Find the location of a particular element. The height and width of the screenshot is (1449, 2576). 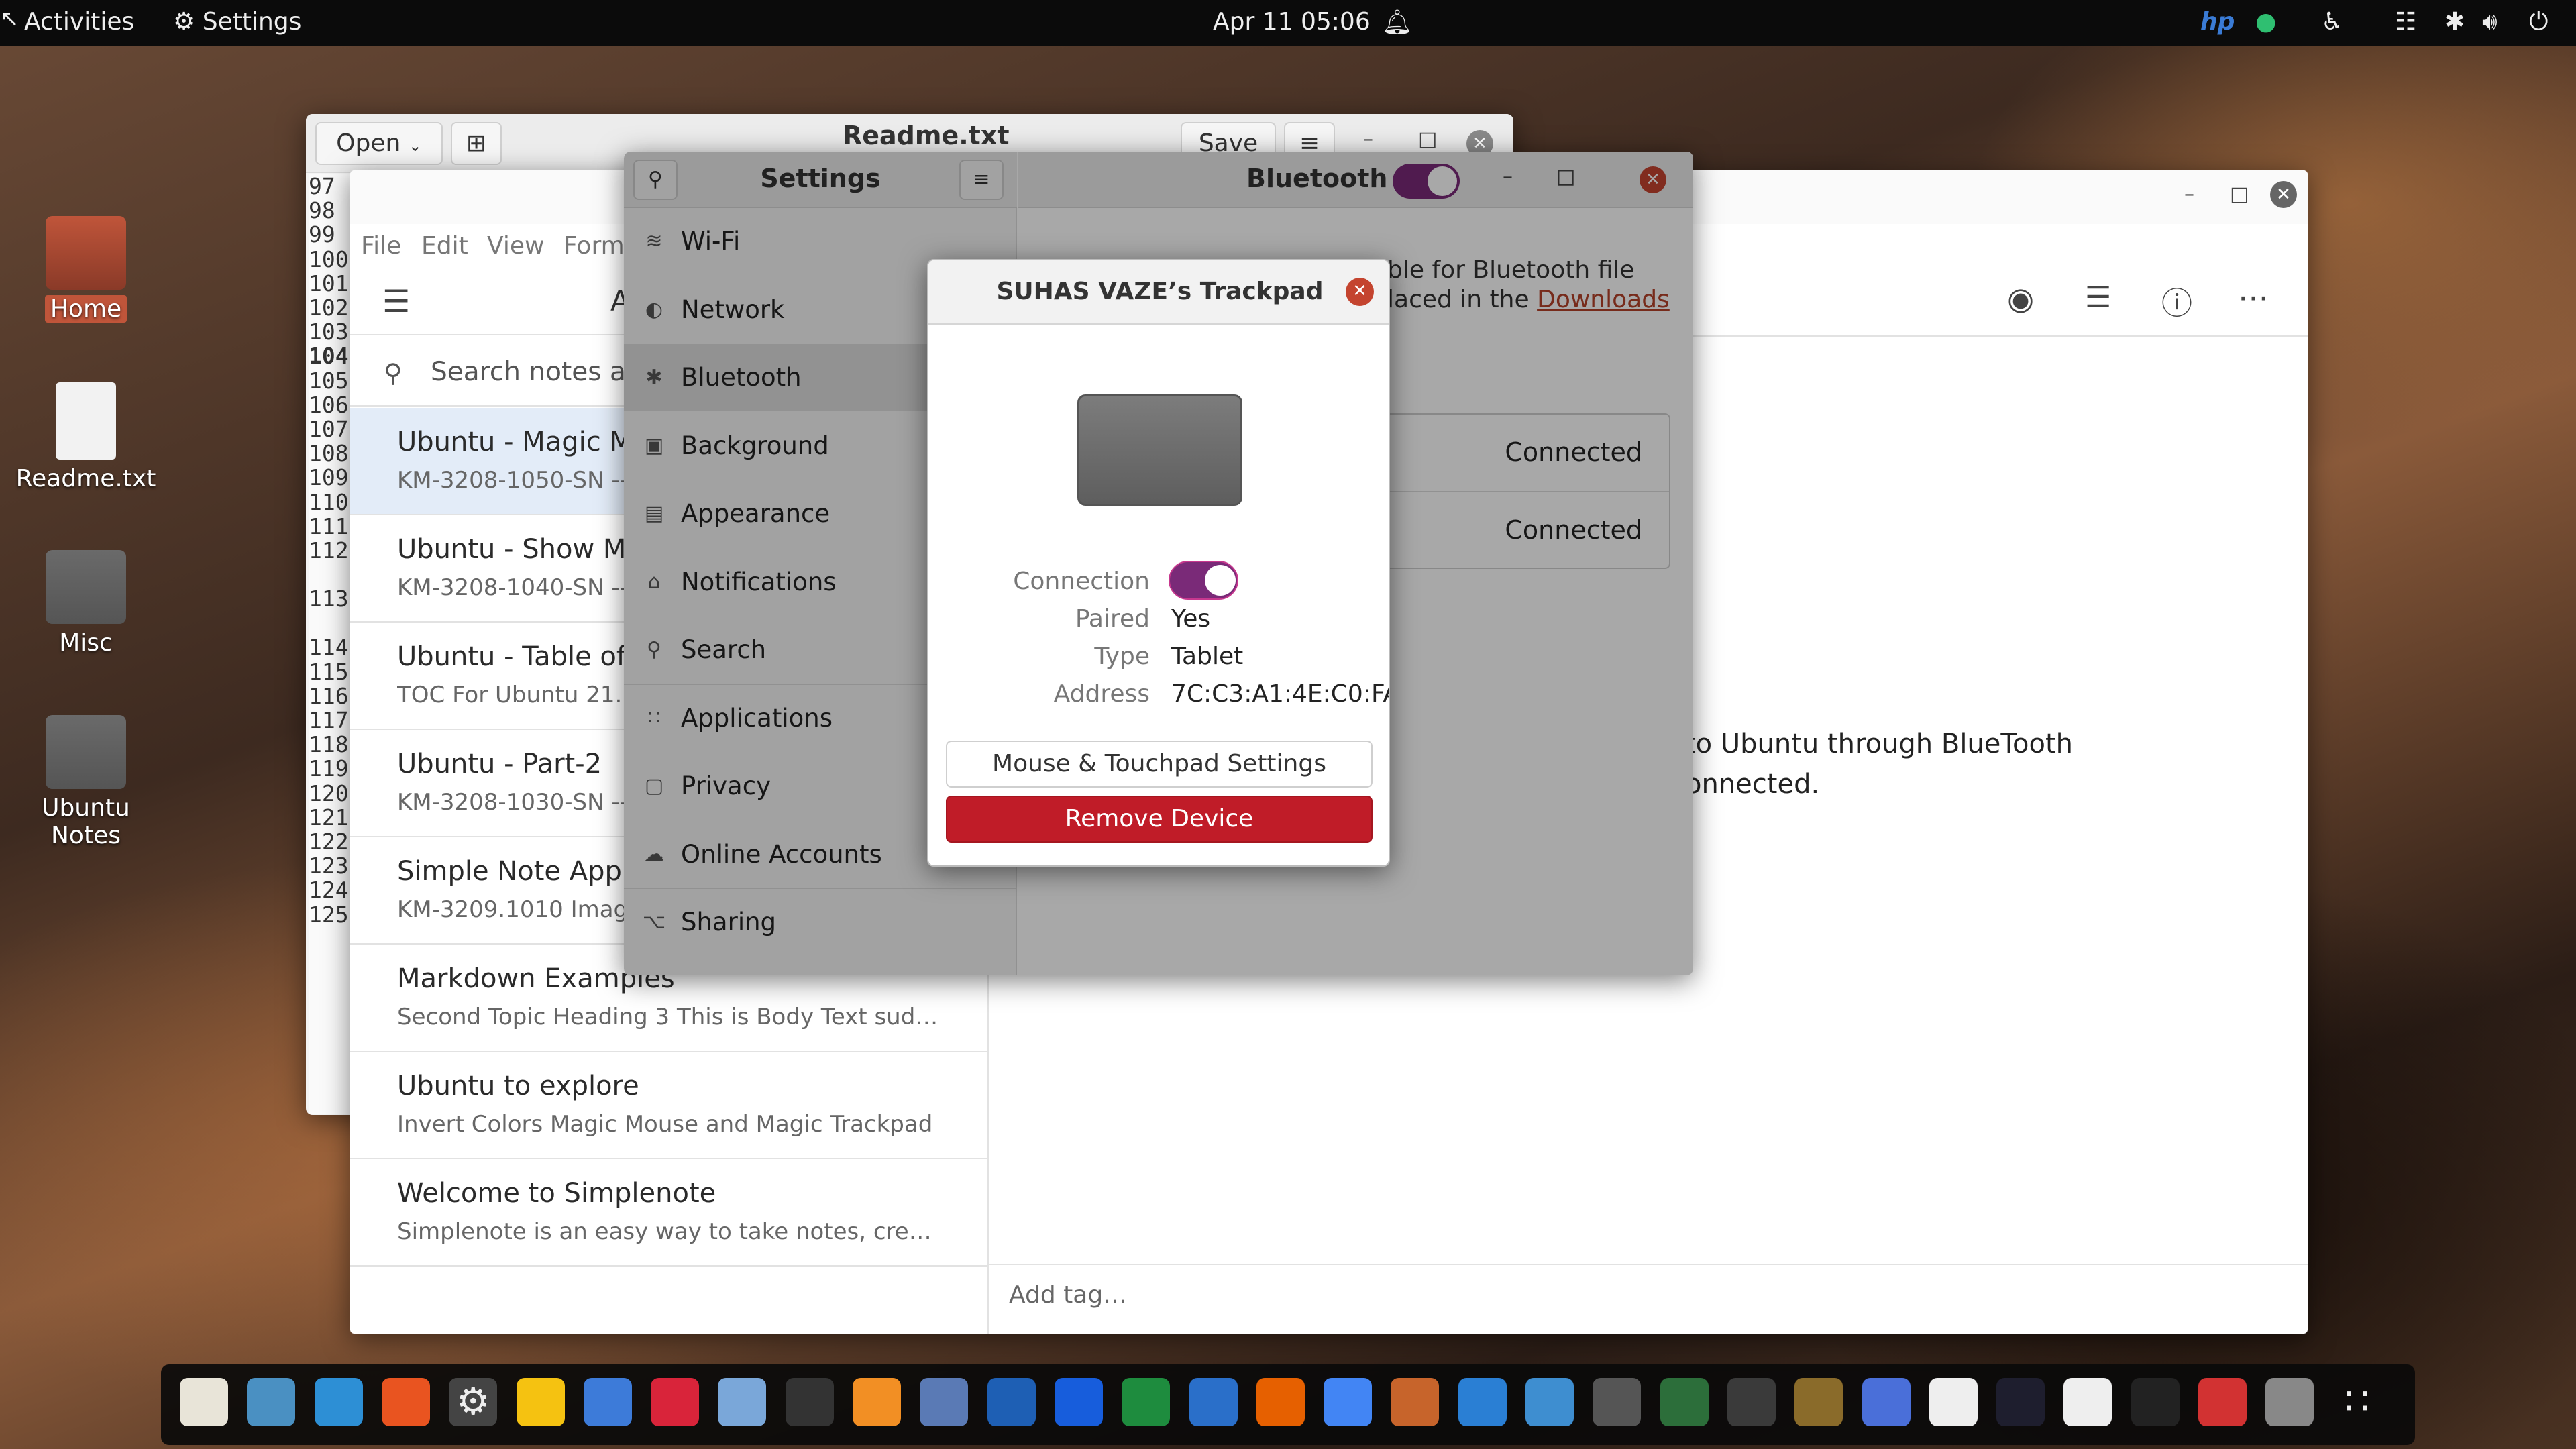

desktop-ubuntu-notes-folder: Ubuntu Notes is located at coordinates (86, 782).